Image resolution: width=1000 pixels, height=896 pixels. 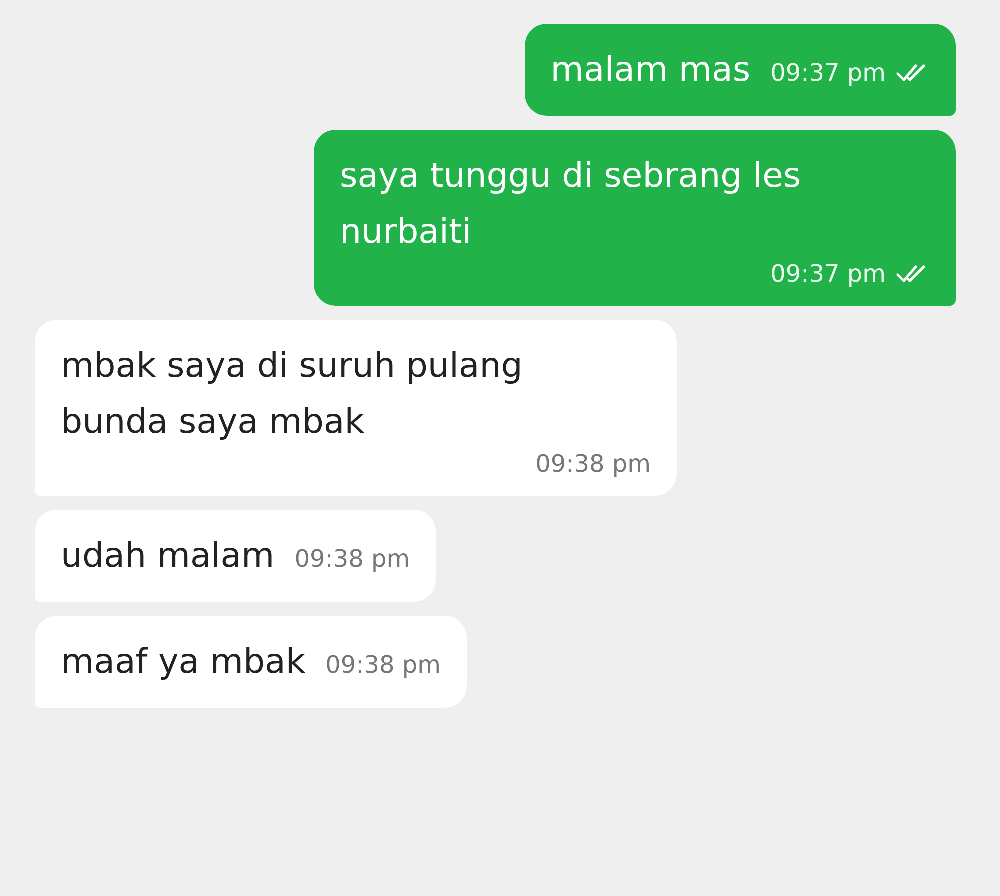 I want to click on message-text: maaf ya mbak, so click(x=183, y=662).